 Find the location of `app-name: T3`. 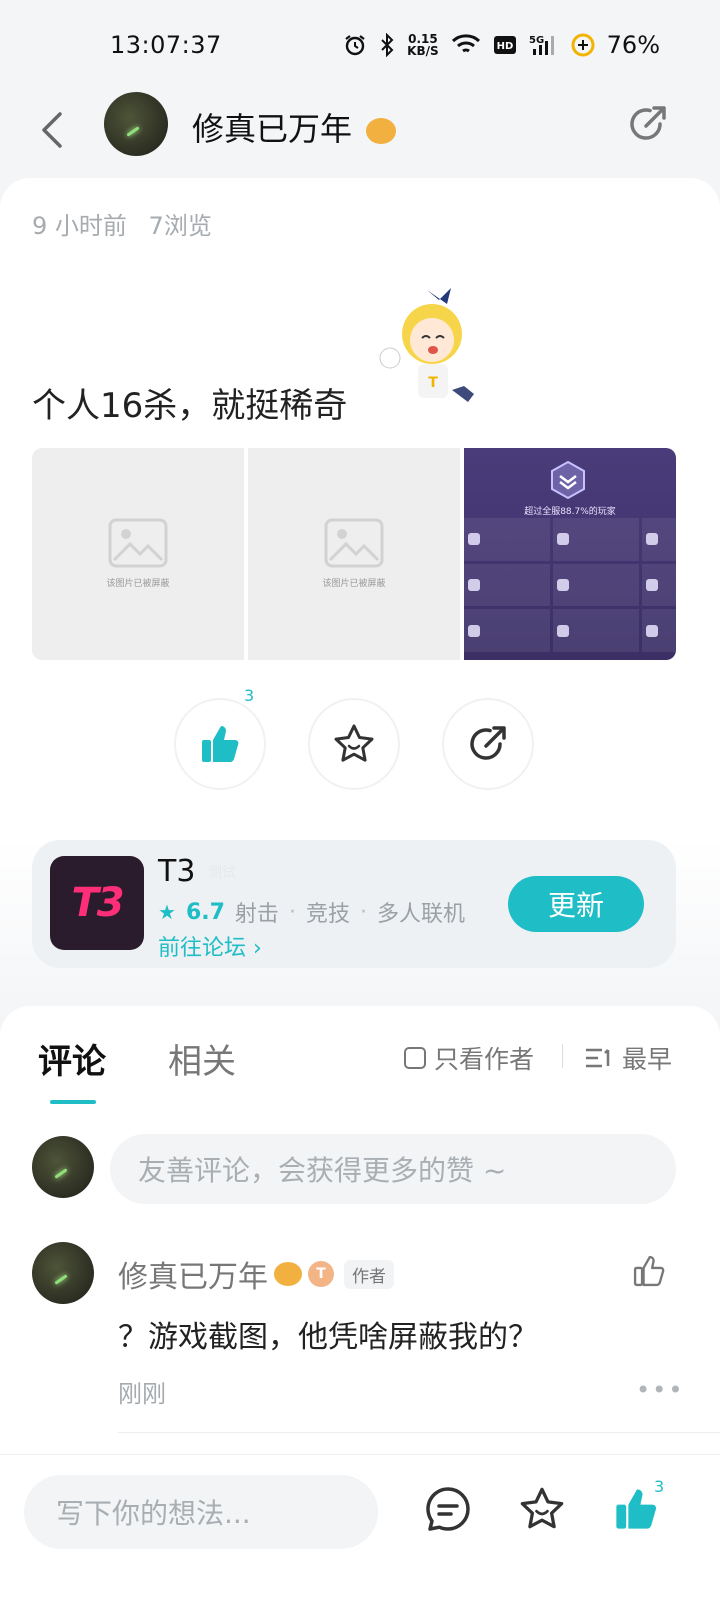

app-name: T3 is located at coordinates (177, 871).